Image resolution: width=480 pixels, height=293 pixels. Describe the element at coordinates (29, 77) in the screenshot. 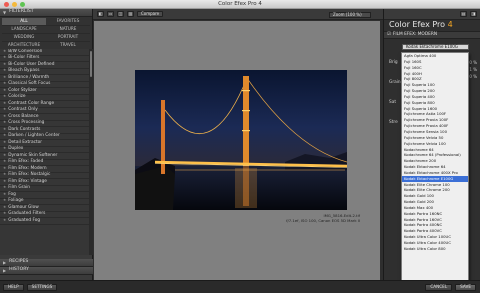

I see `filter-name: Brilliance / Warmth` at that location.